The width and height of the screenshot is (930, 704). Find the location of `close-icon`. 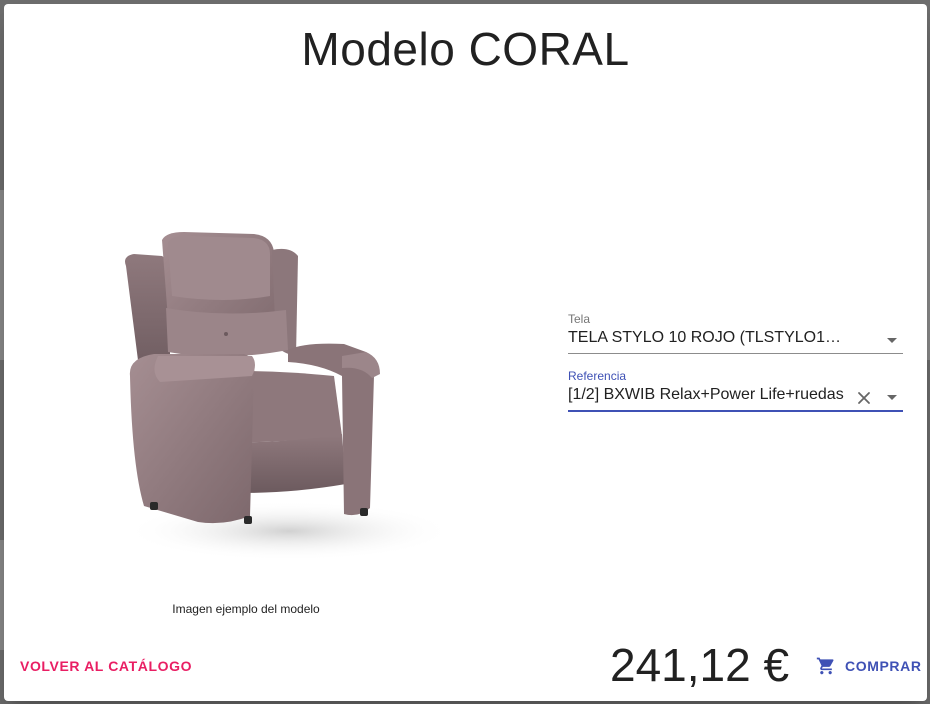

close-icon is located at coordinates (864, 398).